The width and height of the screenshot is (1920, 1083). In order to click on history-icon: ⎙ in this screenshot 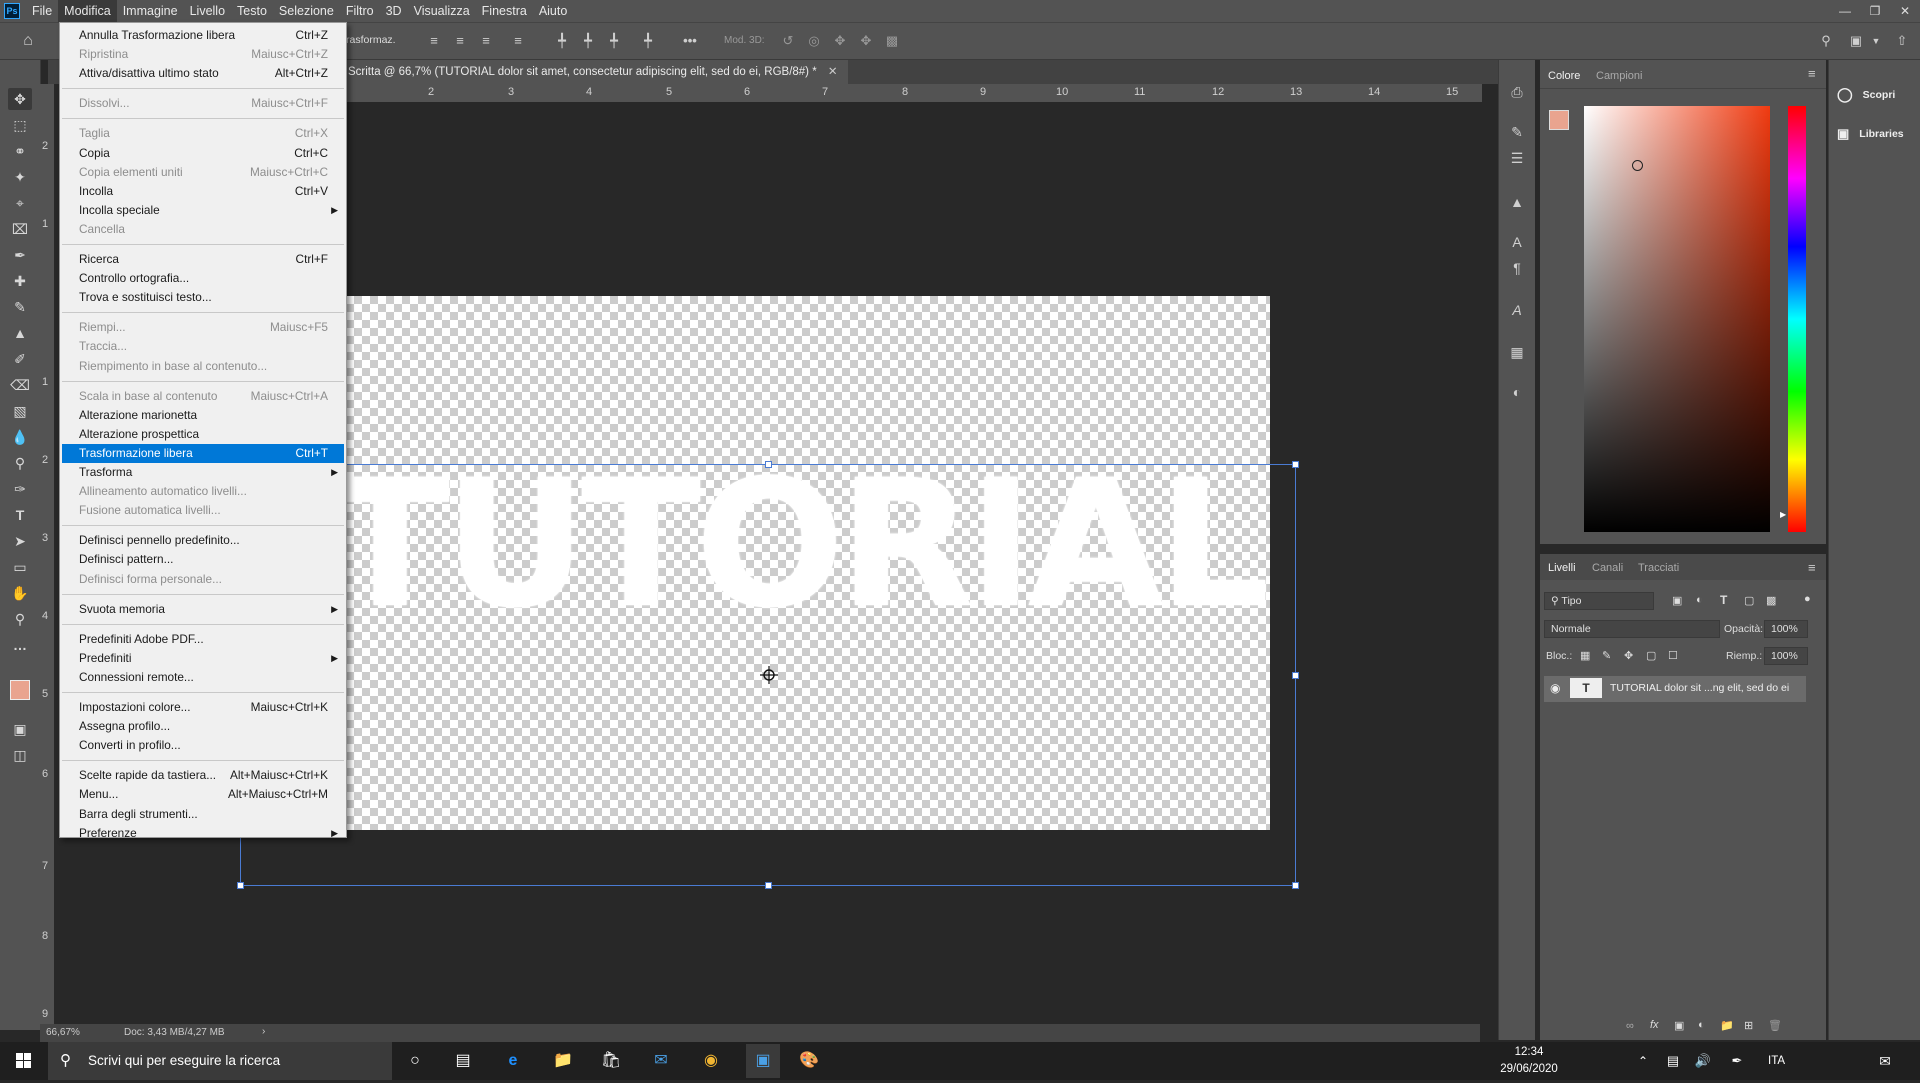, I will do `click(1517, 92)`.